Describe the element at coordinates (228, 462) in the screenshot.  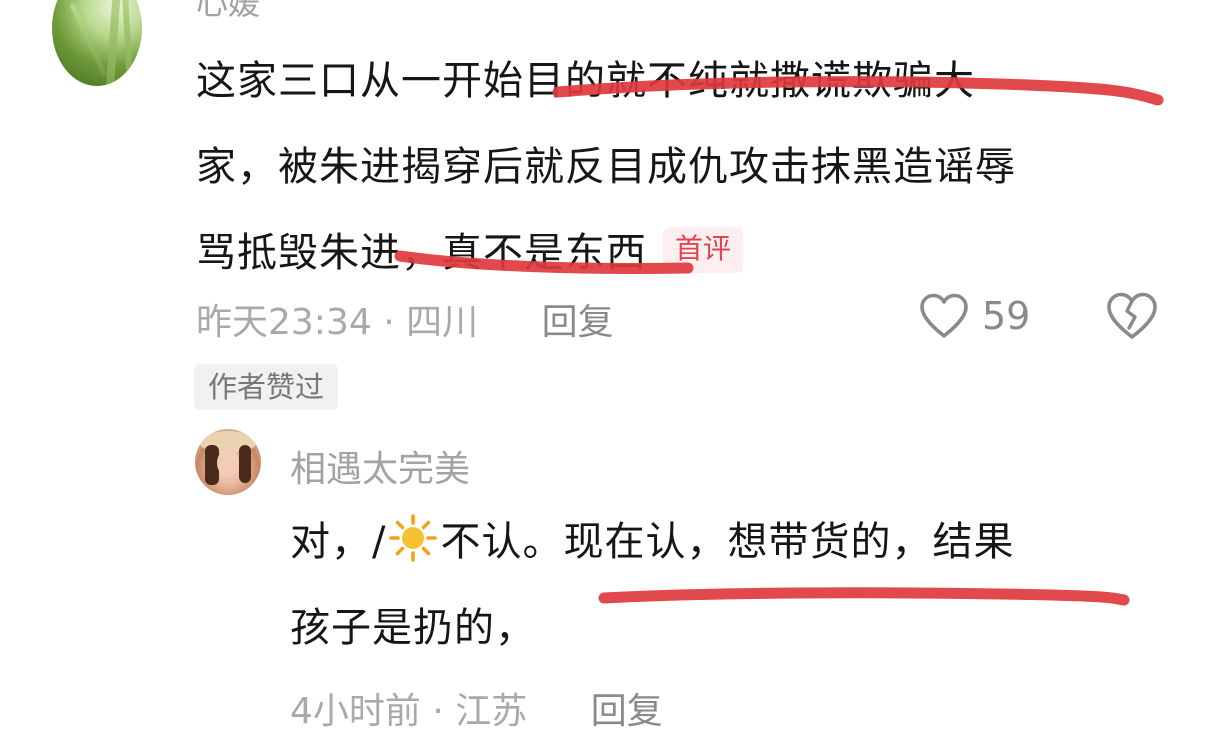
I see `reply-avatar` at that location.